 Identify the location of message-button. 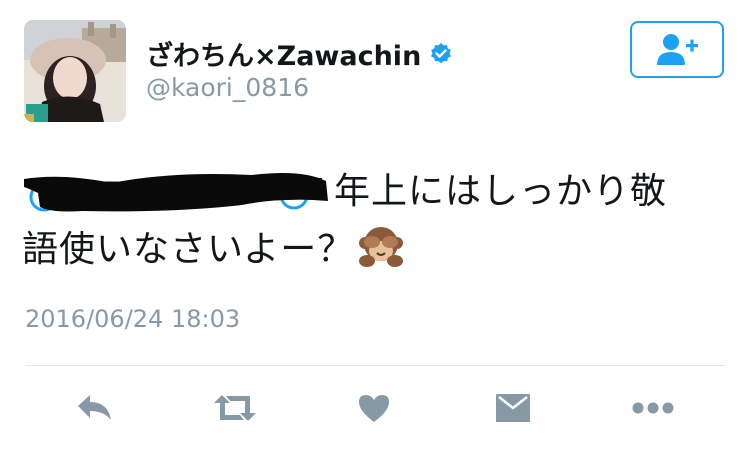
(513, 408).